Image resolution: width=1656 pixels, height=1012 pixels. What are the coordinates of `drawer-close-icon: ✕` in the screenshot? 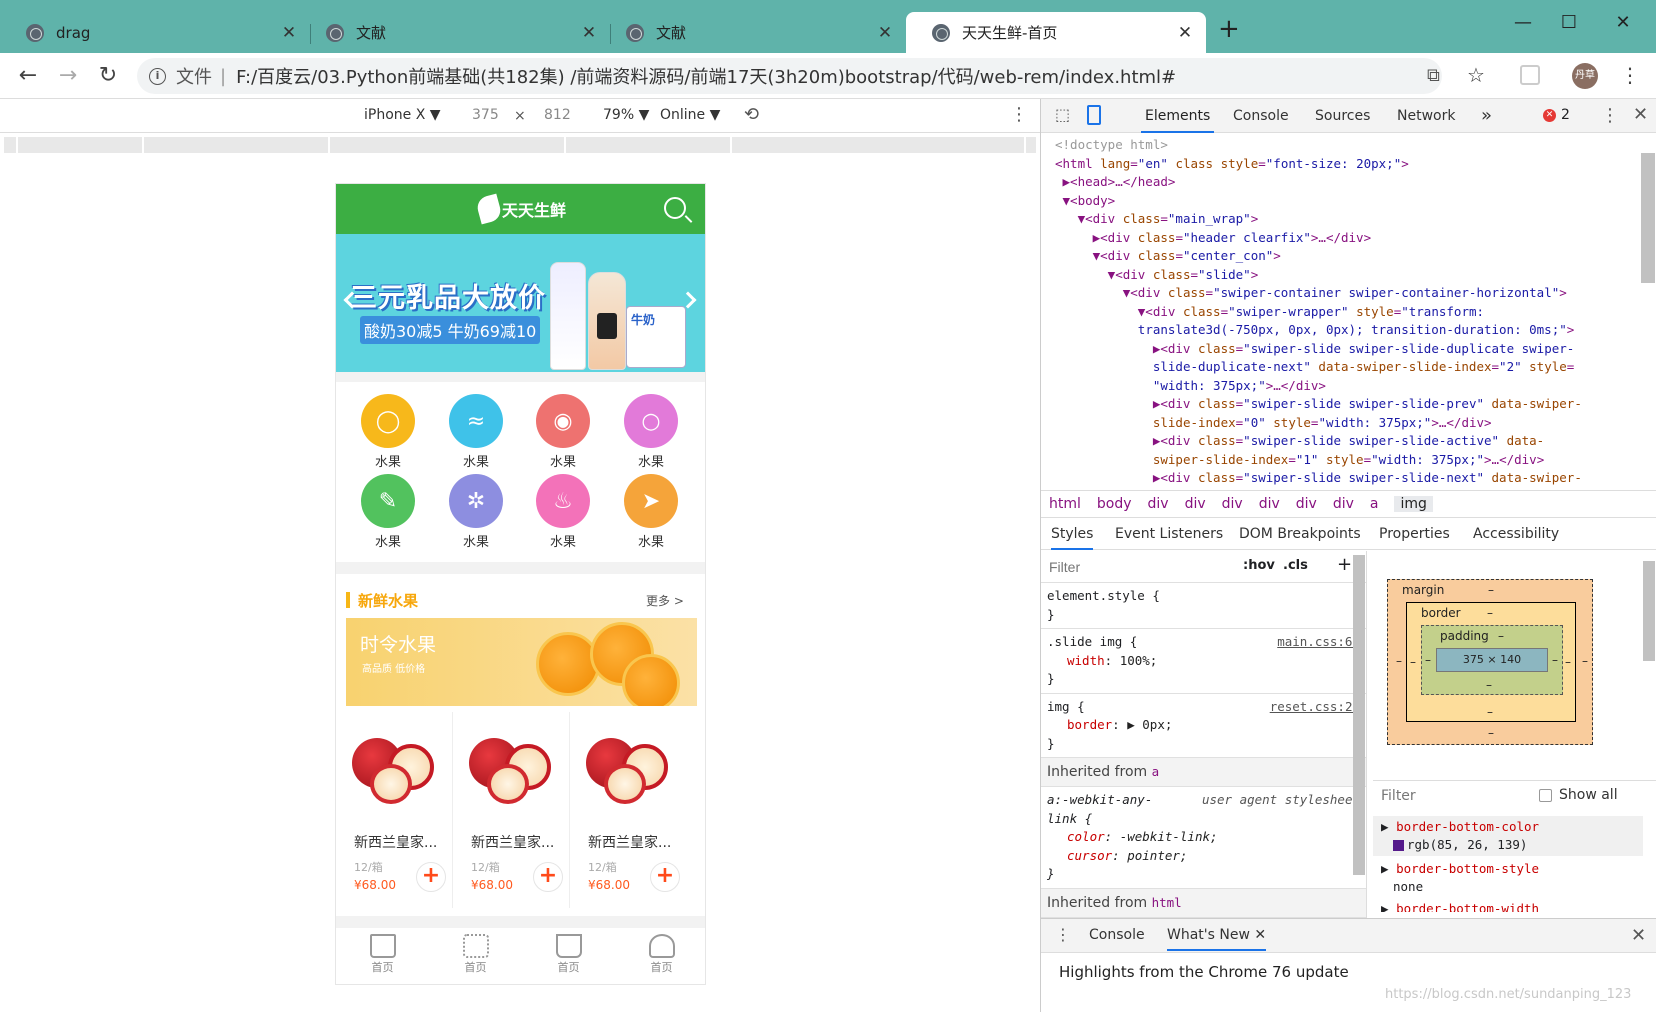 It's located at (1638, 935).